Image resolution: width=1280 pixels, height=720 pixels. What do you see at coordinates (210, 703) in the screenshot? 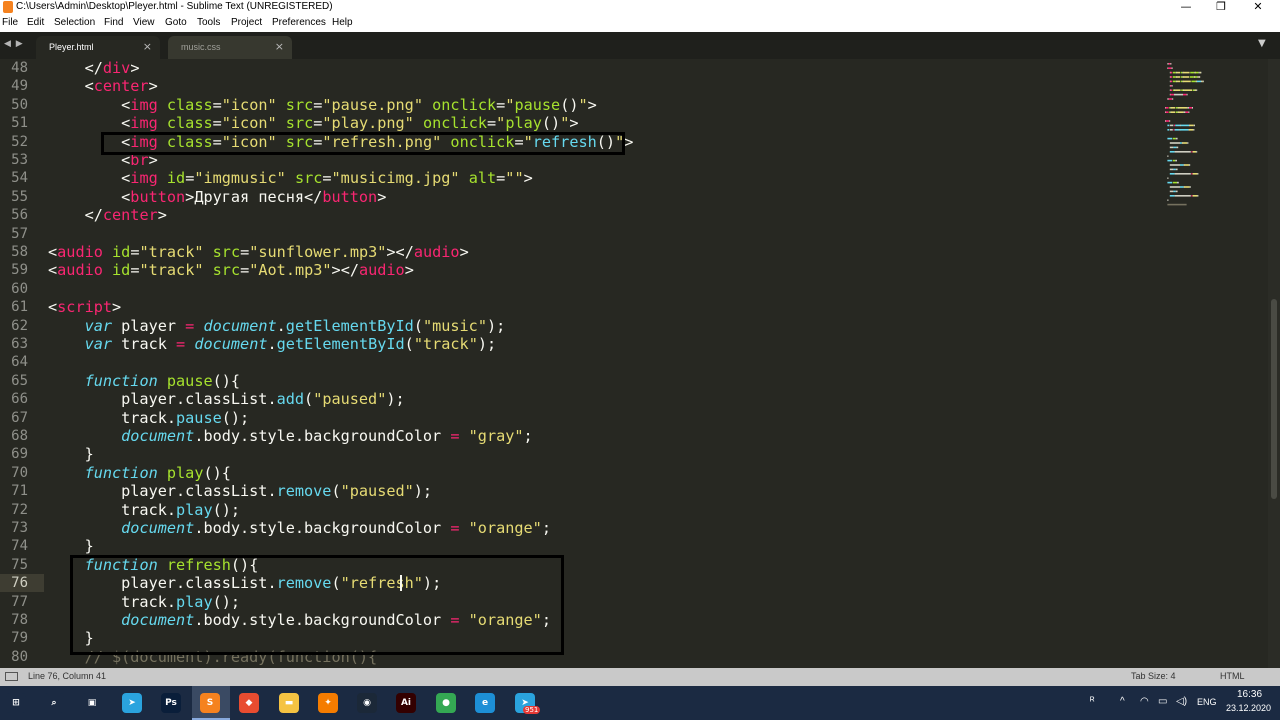
I see `sublime-icon: S` at bounding box center [210, 703].